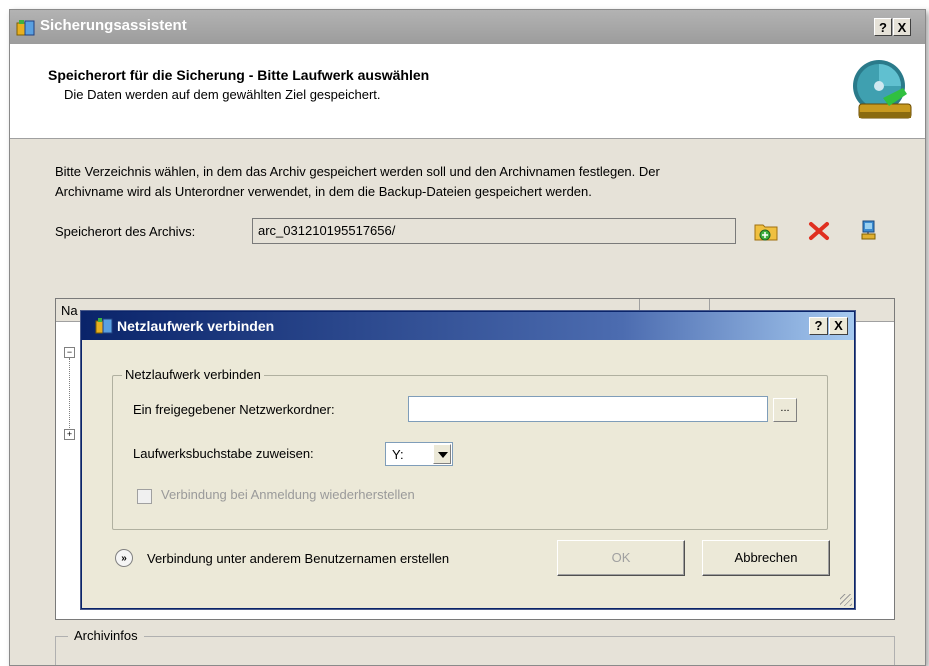 The height and width of the screenshot is (666, 929). I want to click on help-button: ?, so click(883, 27).